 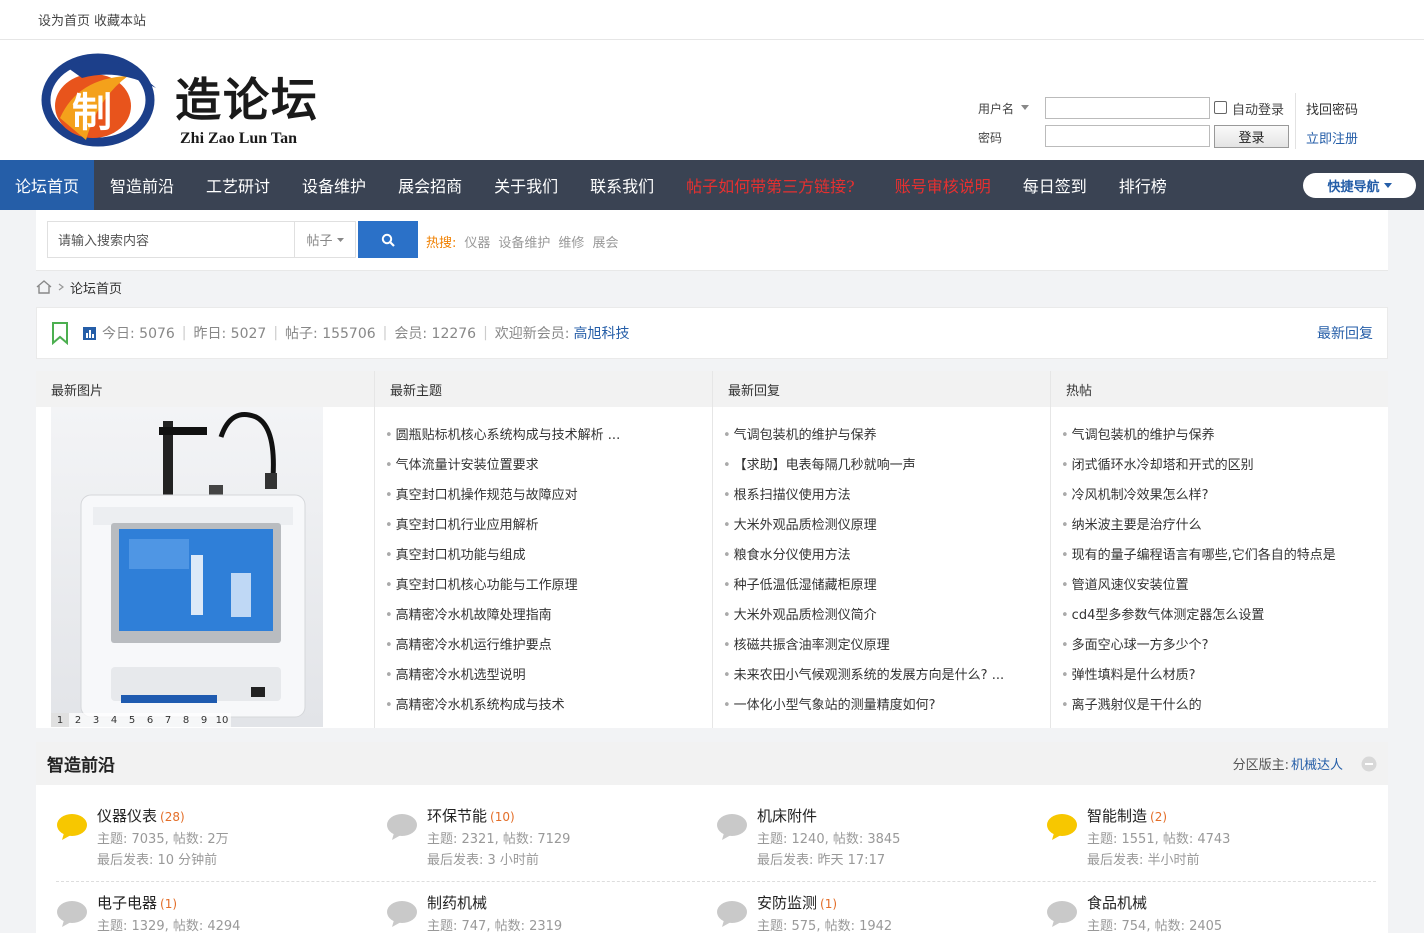 What do you see at coordinates (1219, 526) in the screenshot?
I see `list-item: 纳米波主要是治疗什么` at bounding box center [1219, 526].